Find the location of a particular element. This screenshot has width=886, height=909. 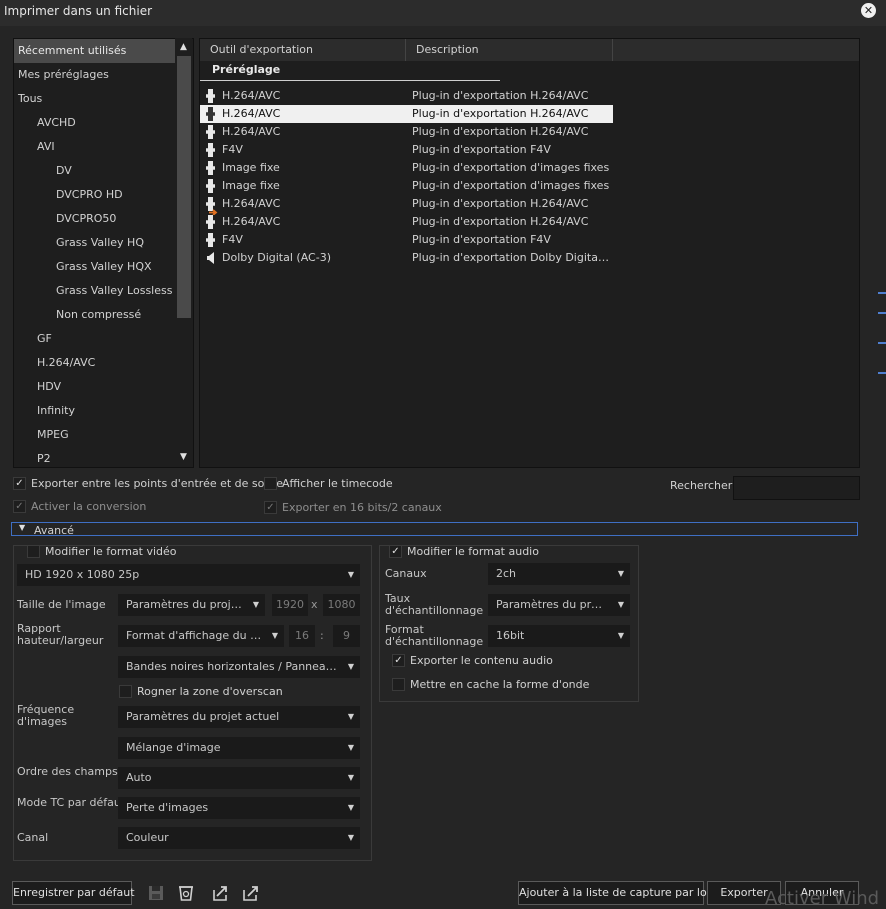

delete-preset-icon is located at coordinates (186, 893).